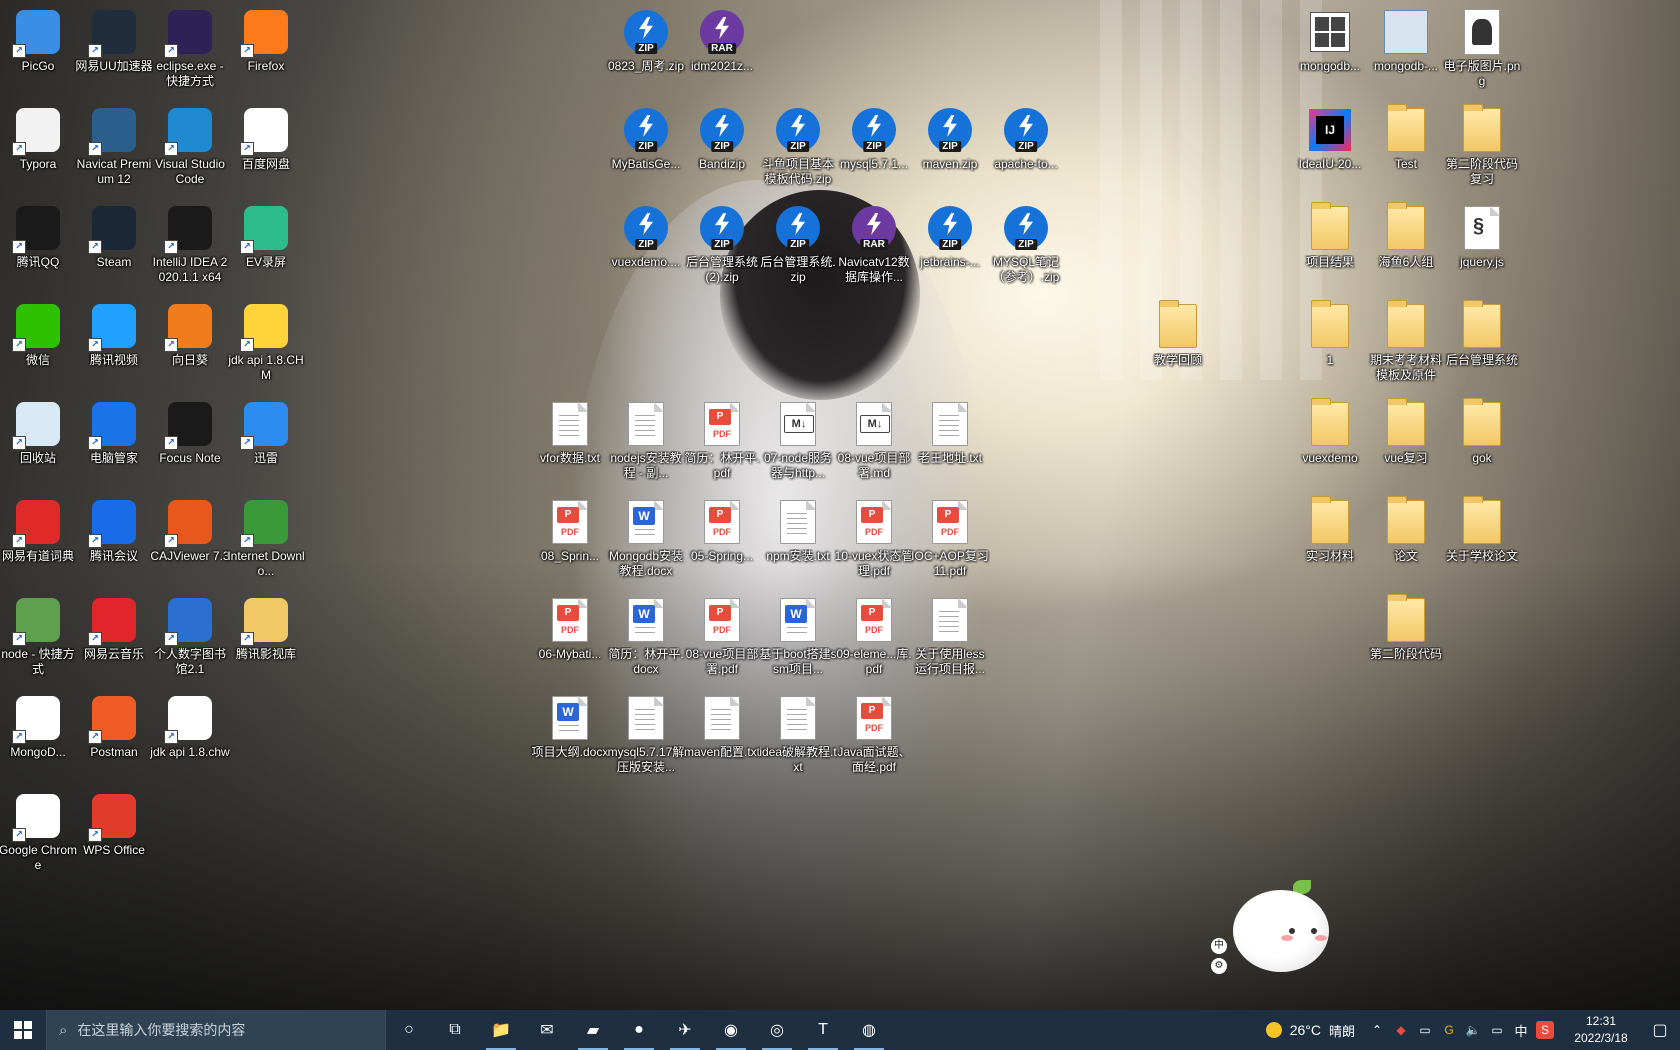 This screenshot has width=1680, height=1050. Describe the element at coordinates (38, 48) in the screenshot. I see `desktop-icon-picgo-icon: ↗ PicGo` at that location.